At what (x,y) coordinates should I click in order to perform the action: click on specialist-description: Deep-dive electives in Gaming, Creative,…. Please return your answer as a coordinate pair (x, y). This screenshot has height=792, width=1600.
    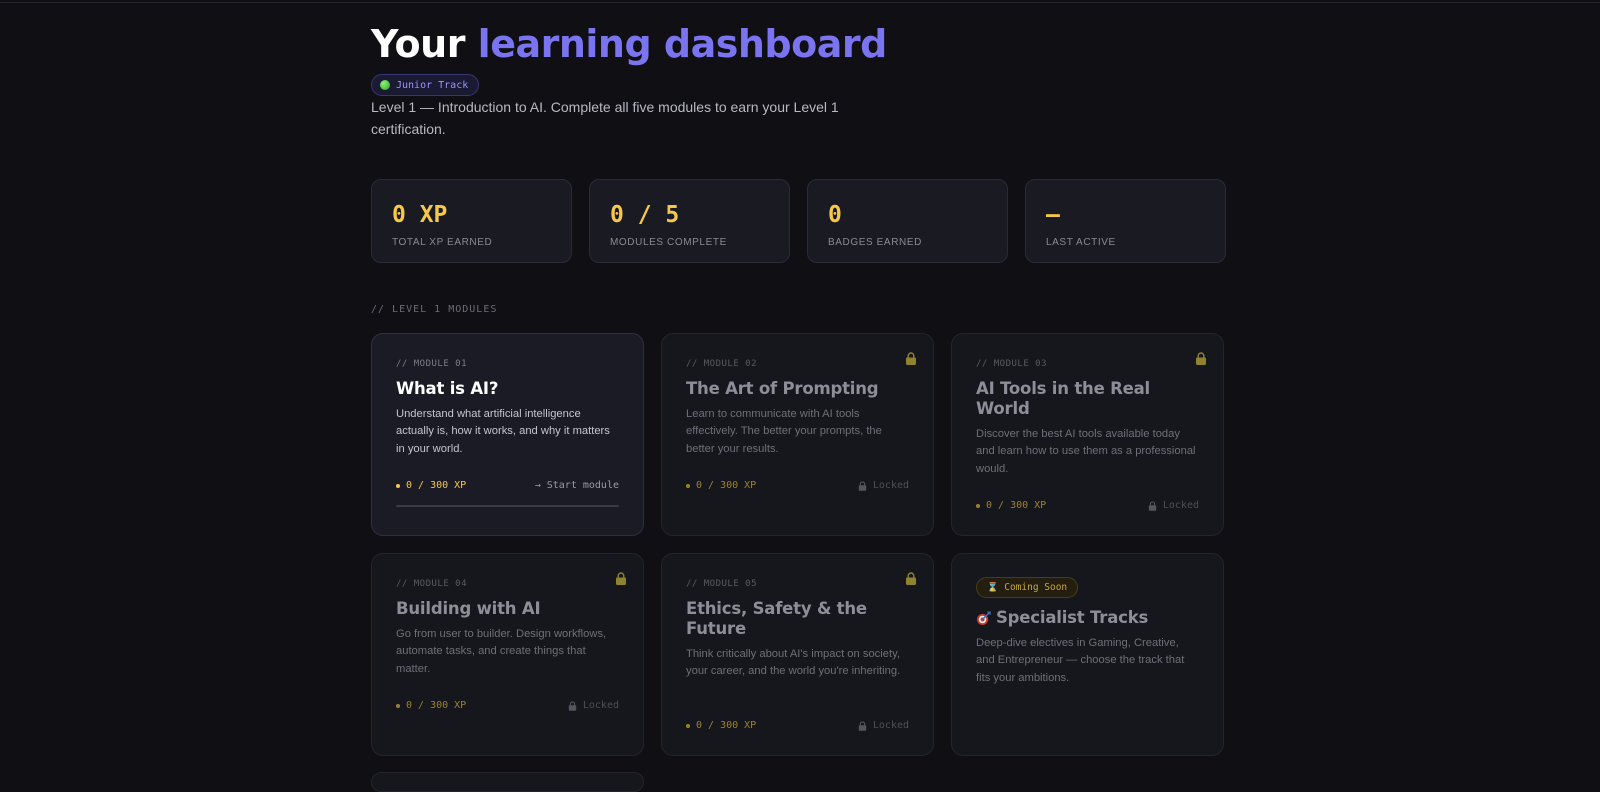
    Looking at the image, I should click on (1080, 660).